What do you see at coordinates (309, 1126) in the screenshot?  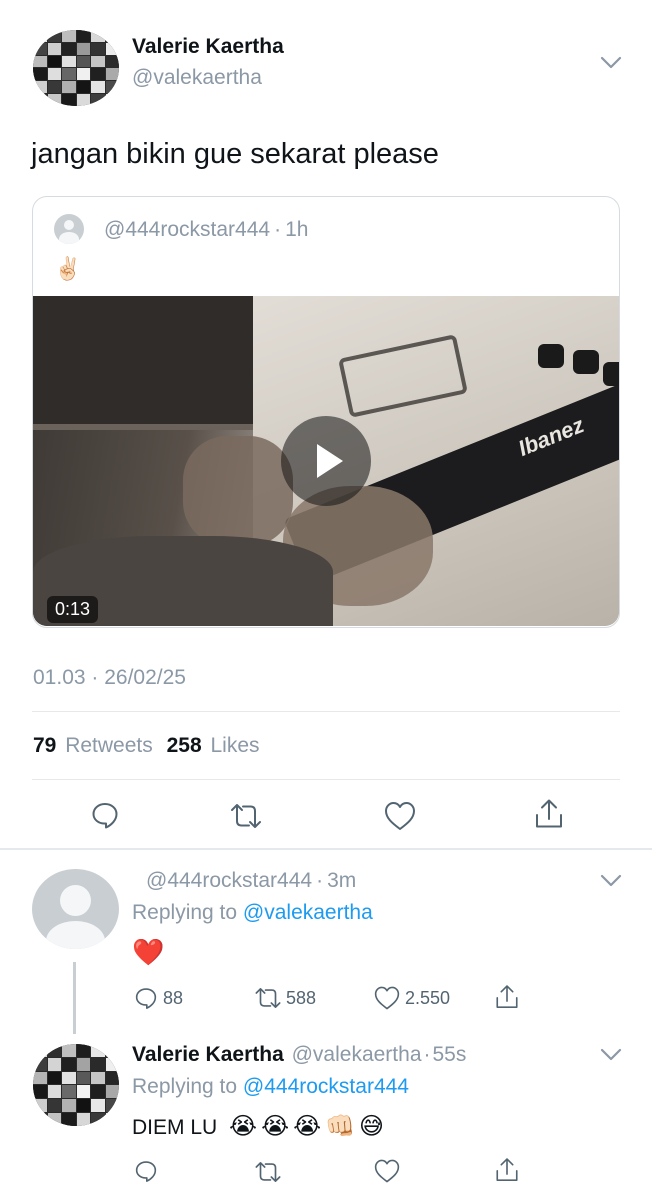 I see `reply2-emojis: 😭😭😭👊🏻😅` at bounding box center [309, 1126].